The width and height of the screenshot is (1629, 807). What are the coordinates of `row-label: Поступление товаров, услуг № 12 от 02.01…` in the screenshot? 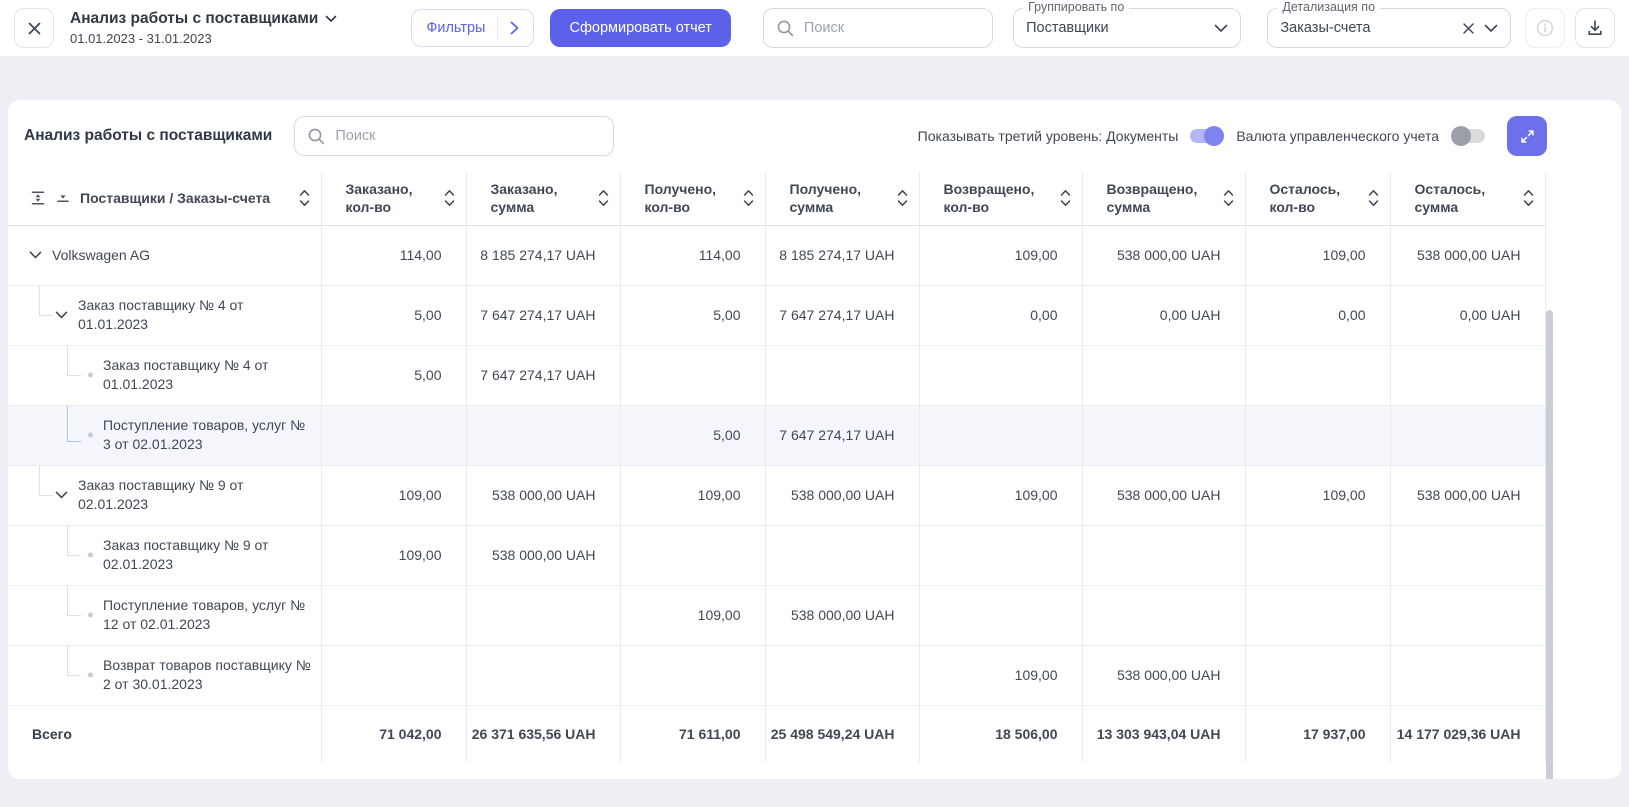 It's located at (204, 614).